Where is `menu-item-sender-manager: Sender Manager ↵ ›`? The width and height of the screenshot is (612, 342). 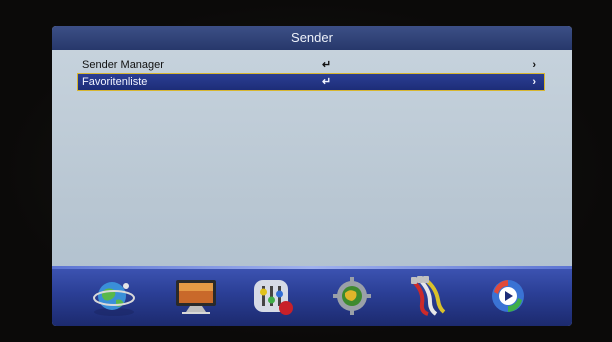 menu-item-sender-manager: Sender Manager ↵ › is located at coordinates (311, 65).